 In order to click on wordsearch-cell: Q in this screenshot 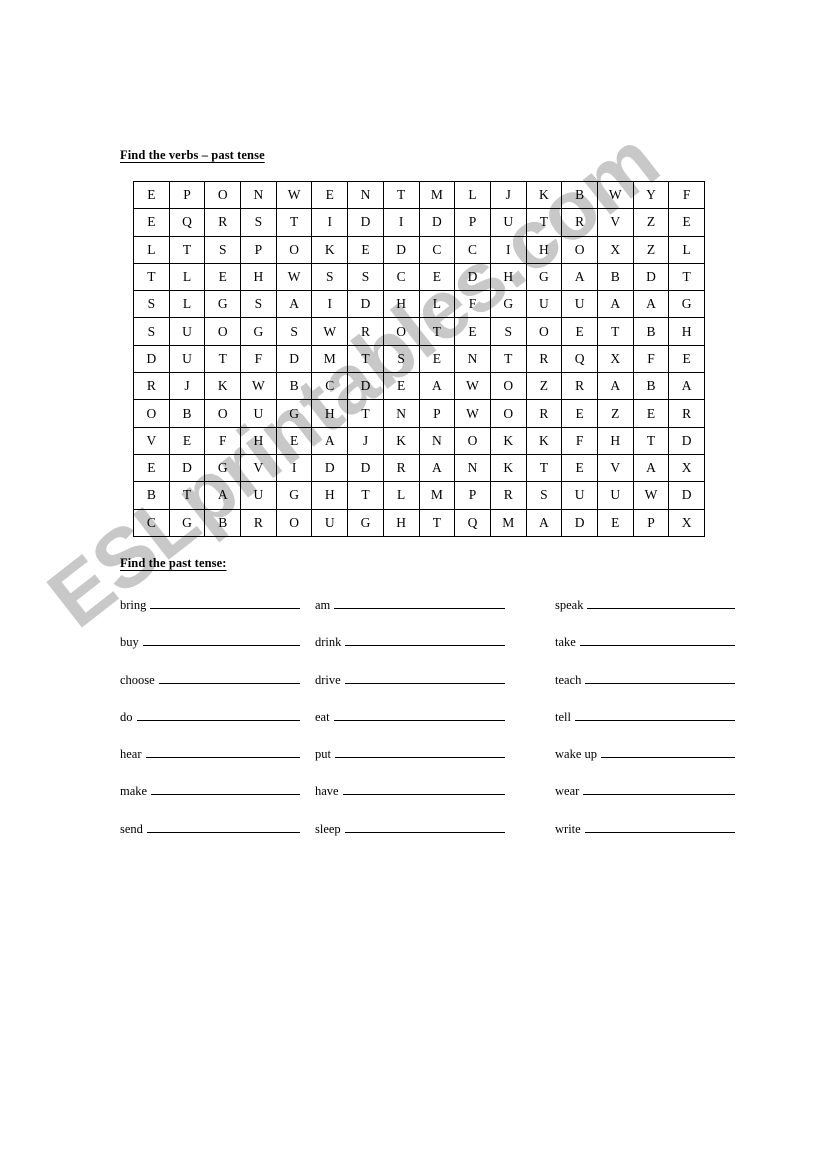, I will do `click(187, 222)`.